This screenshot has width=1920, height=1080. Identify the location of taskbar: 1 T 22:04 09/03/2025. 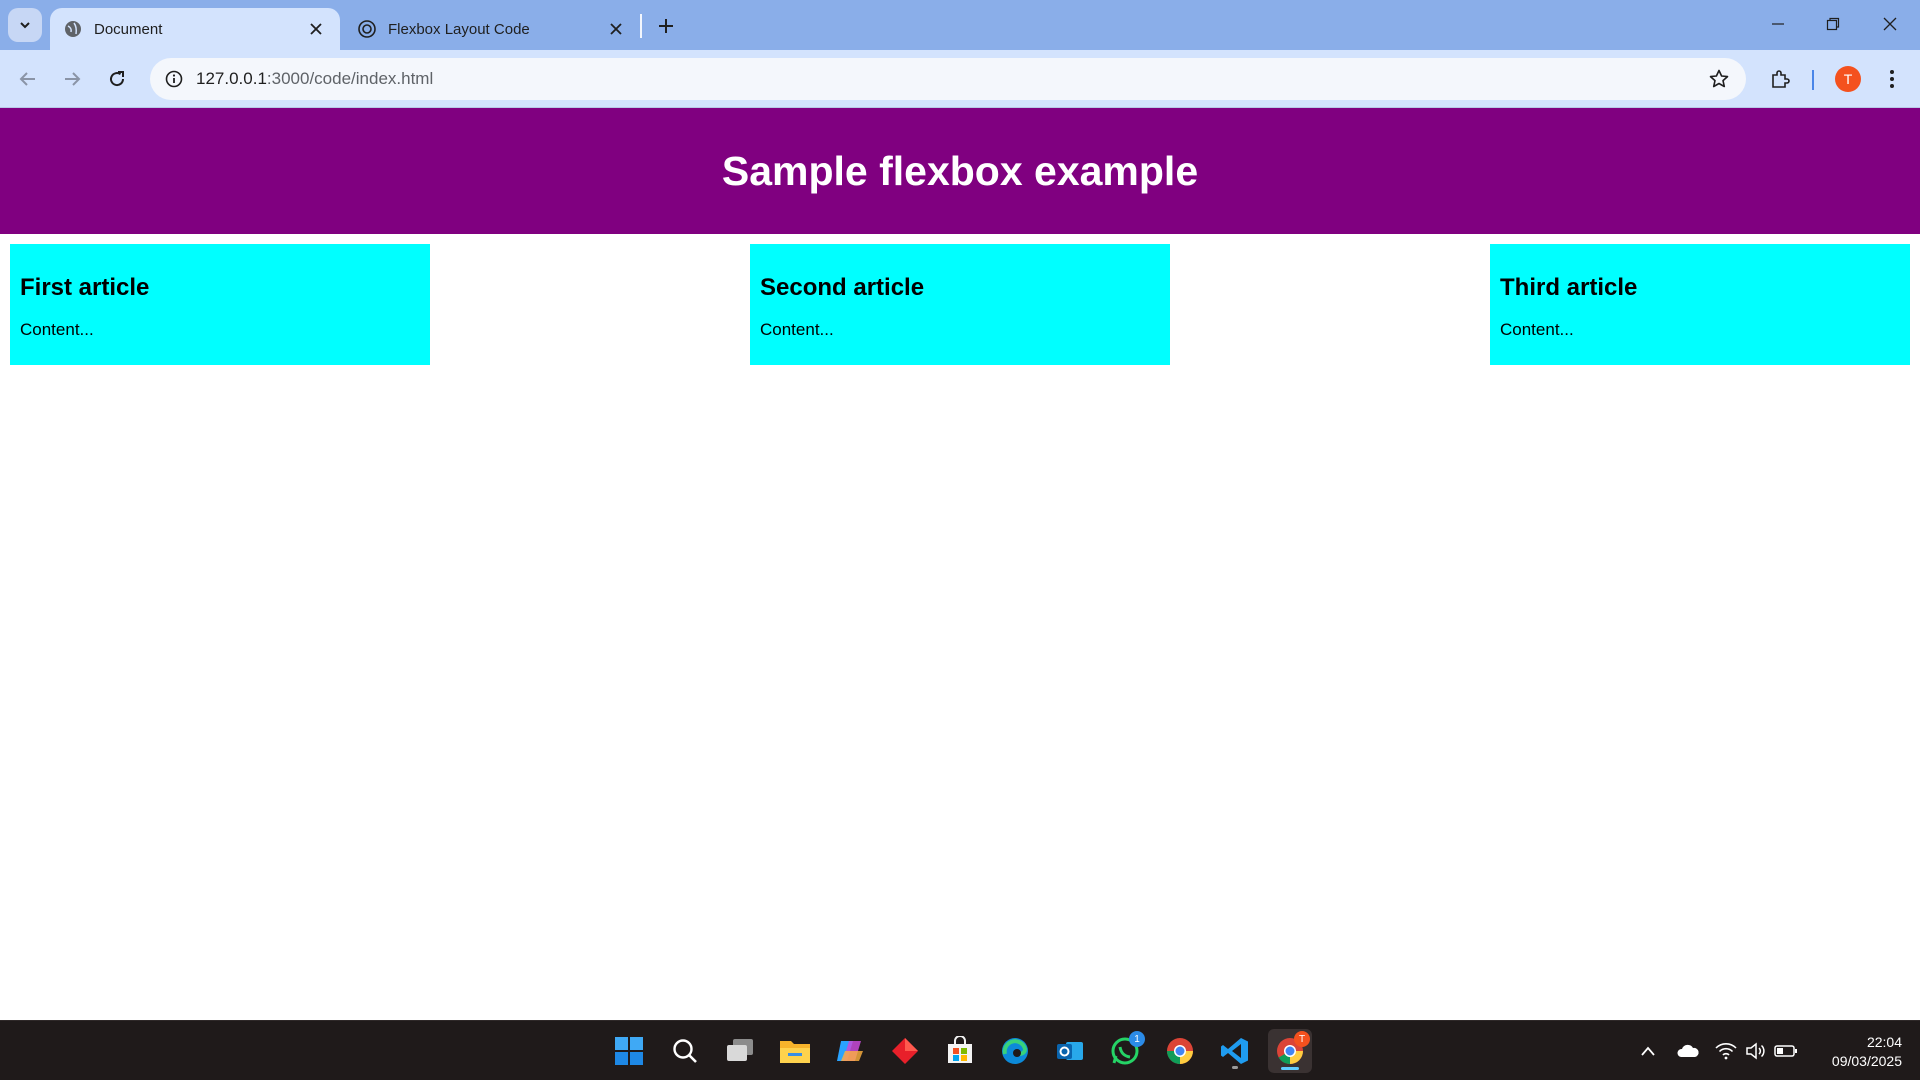
(960, 1050).